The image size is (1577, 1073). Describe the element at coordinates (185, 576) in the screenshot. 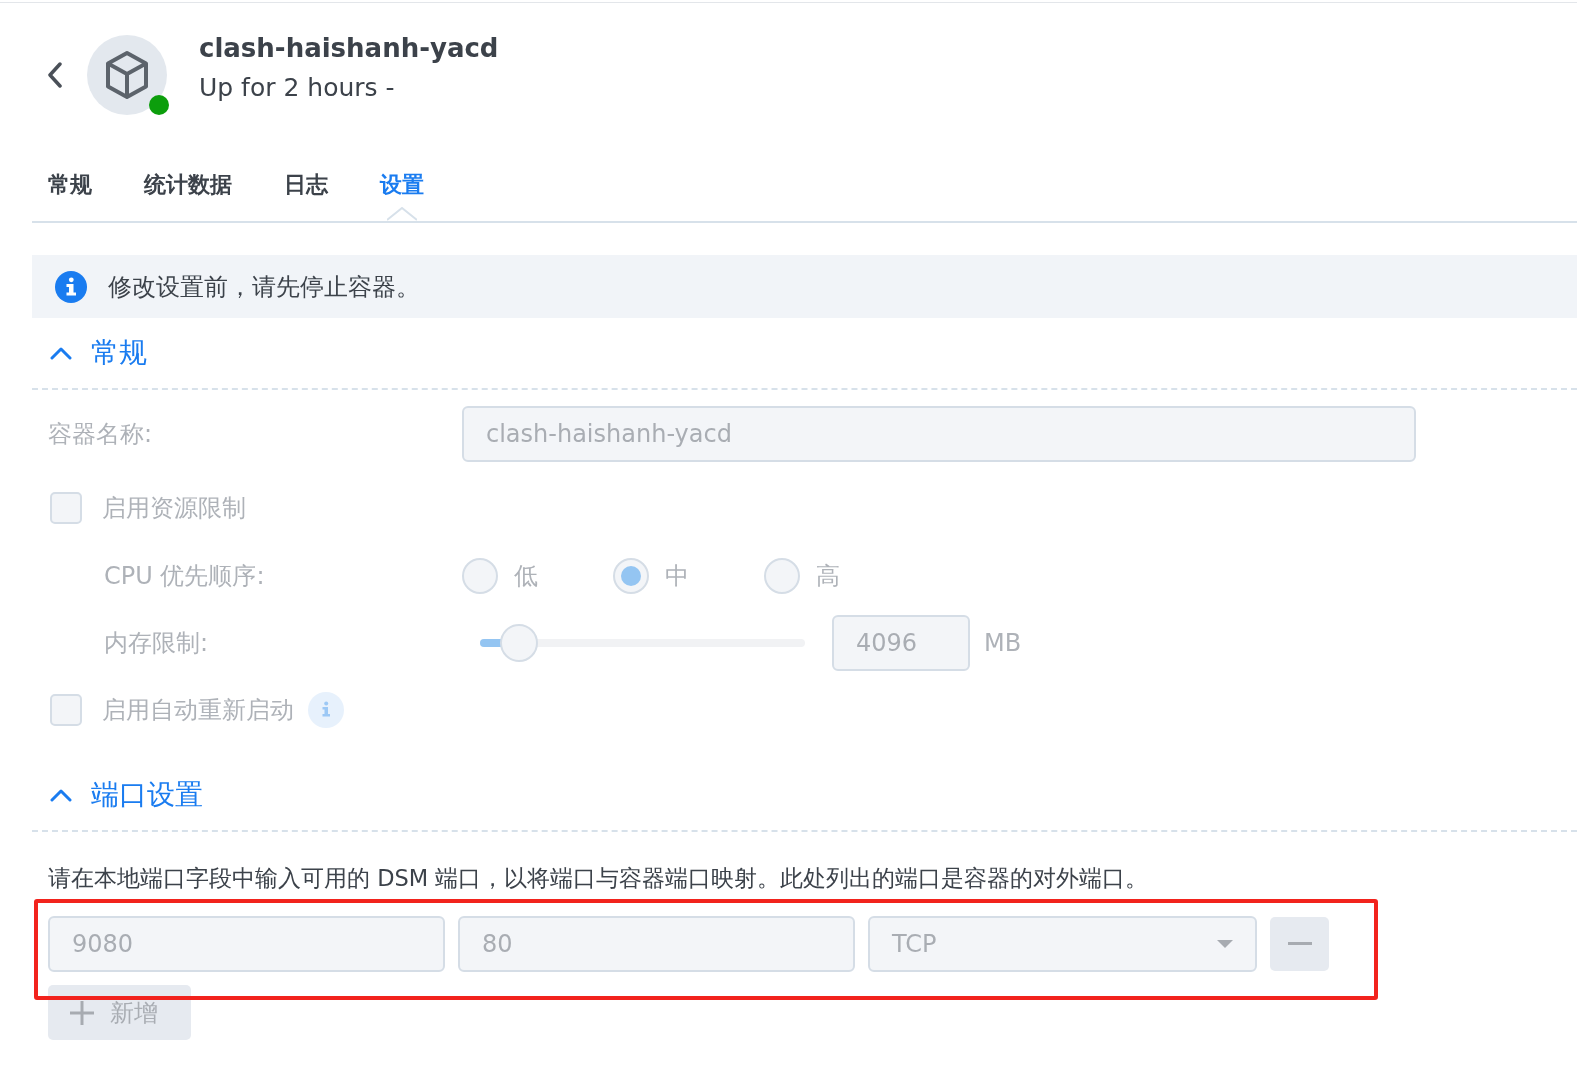

I see `field-label: CPU 优先顺序:` at that location.